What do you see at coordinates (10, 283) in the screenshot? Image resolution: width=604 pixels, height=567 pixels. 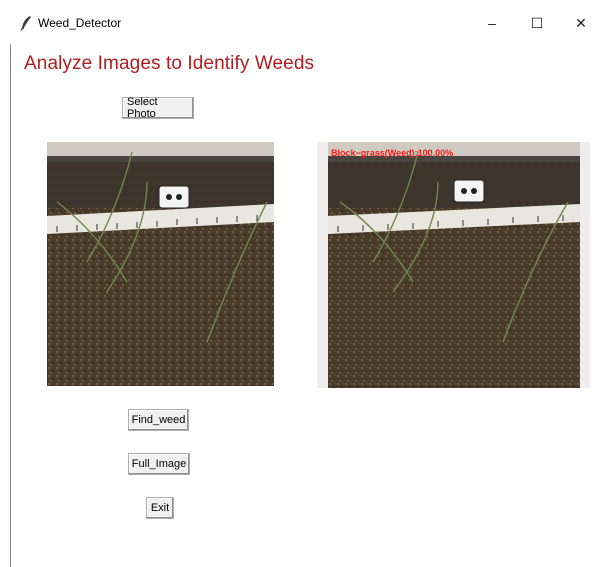 I see `window-border` at bounding box center [10, 283].